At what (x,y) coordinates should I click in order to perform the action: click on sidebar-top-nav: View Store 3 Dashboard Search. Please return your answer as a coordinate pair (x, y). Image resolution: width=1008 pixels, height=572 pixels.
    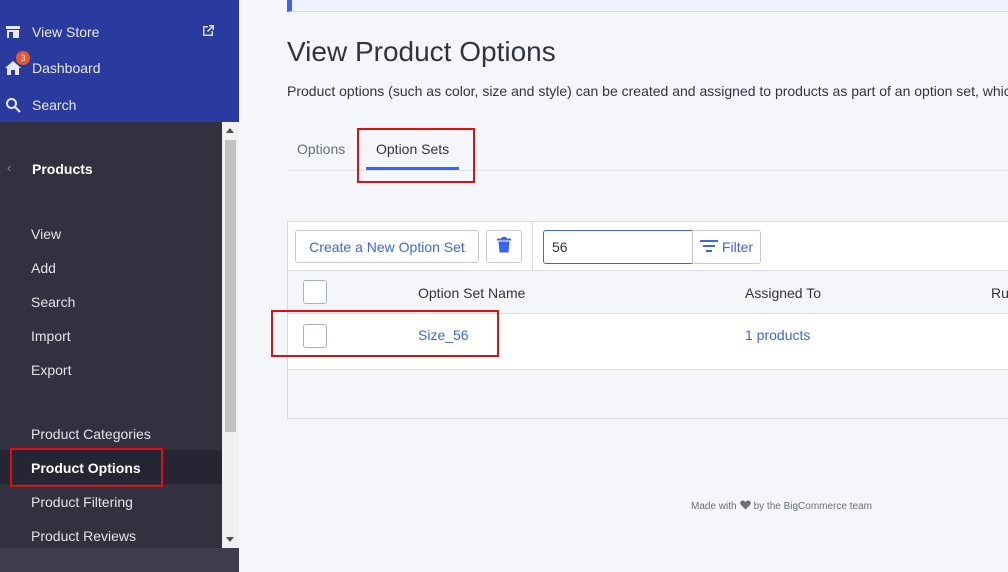
    Looking at the image, I should click on (119, 61).